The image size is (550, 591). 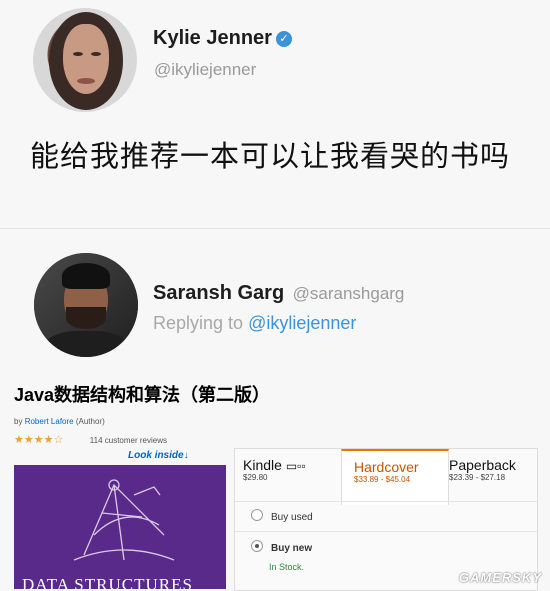 I want to click on avatar-hair, so click(x=86, y=276).